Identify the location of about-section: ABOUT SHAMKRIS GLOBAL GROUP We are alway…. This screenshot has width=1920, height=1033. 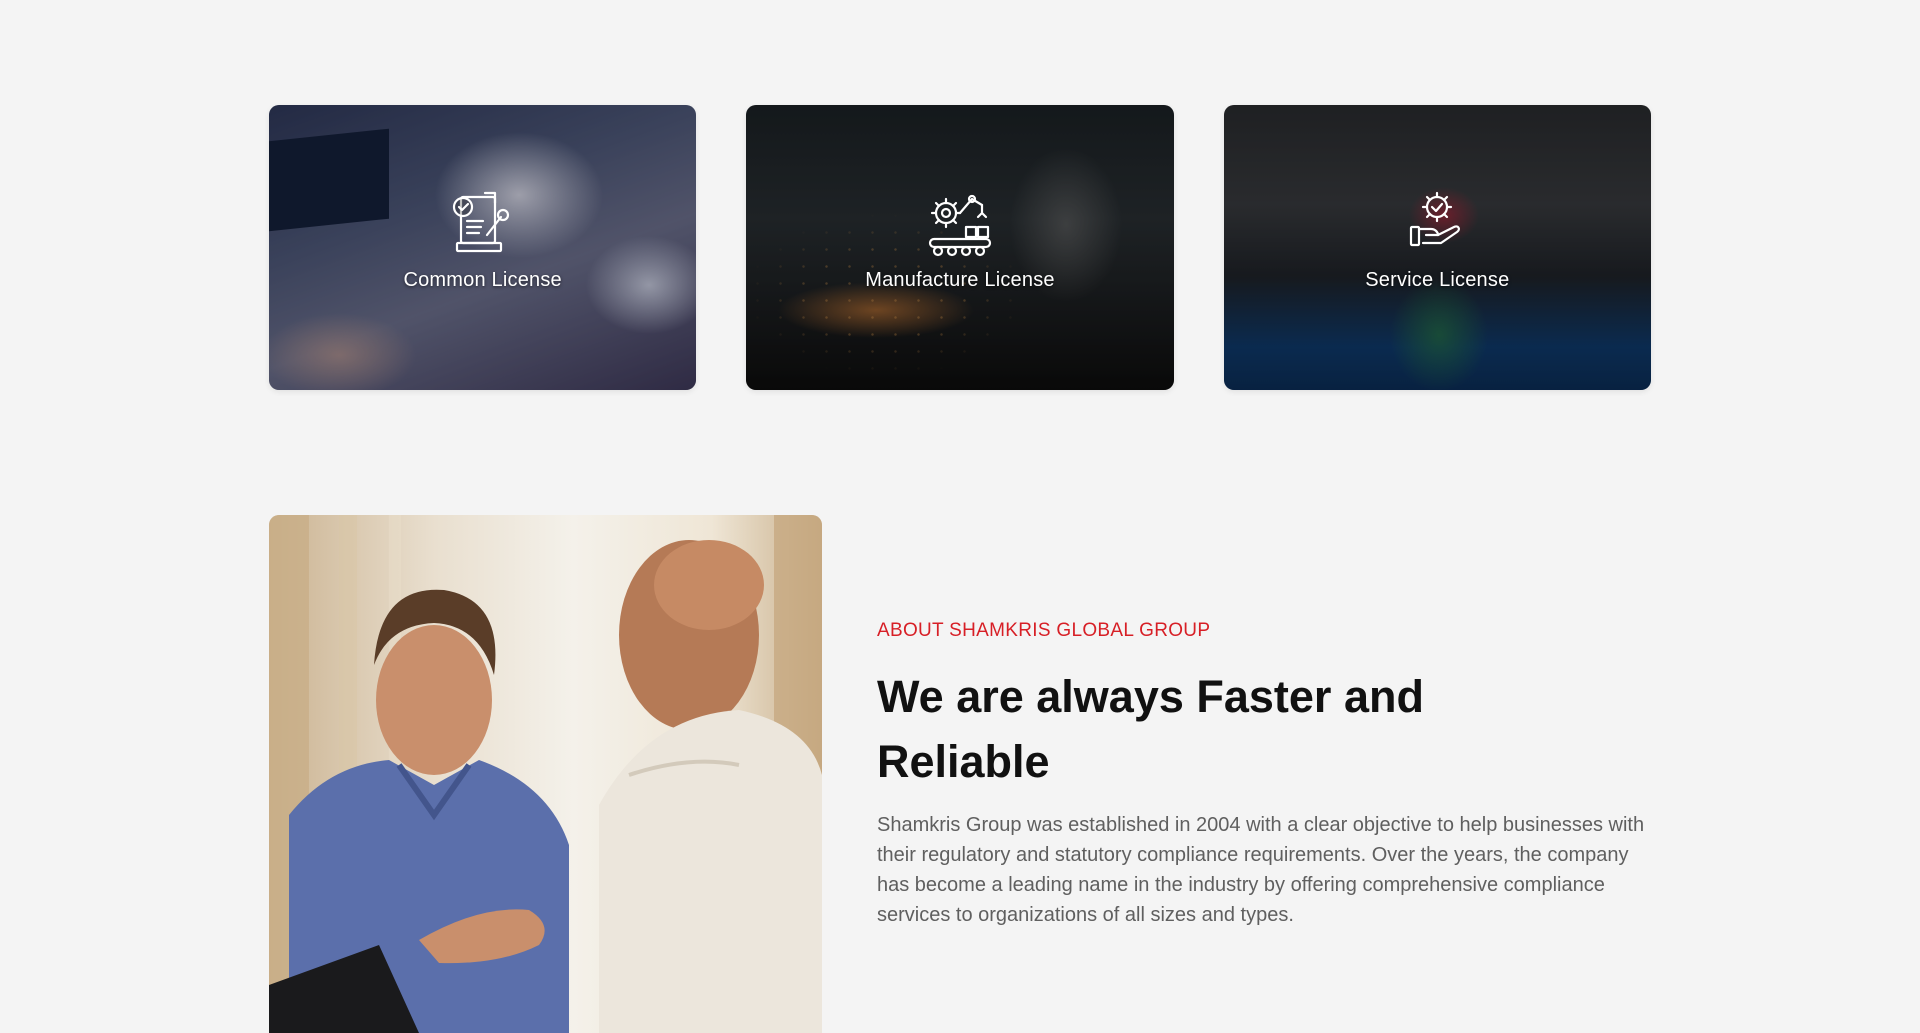
(1267, 775).